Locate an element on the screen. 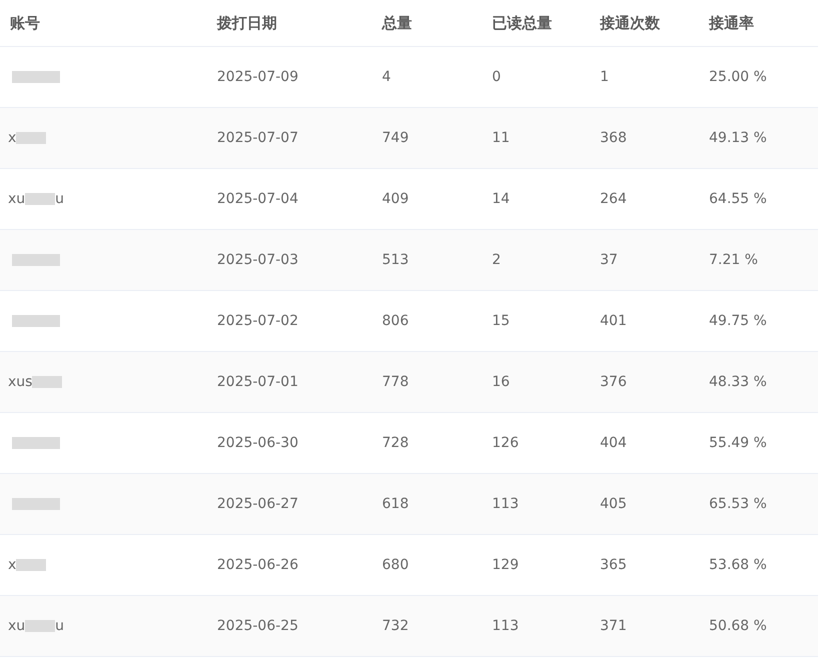 This screenshot has height=664, width=826. table-cell-text: 53.68 % is located at coordinates (738, 565).